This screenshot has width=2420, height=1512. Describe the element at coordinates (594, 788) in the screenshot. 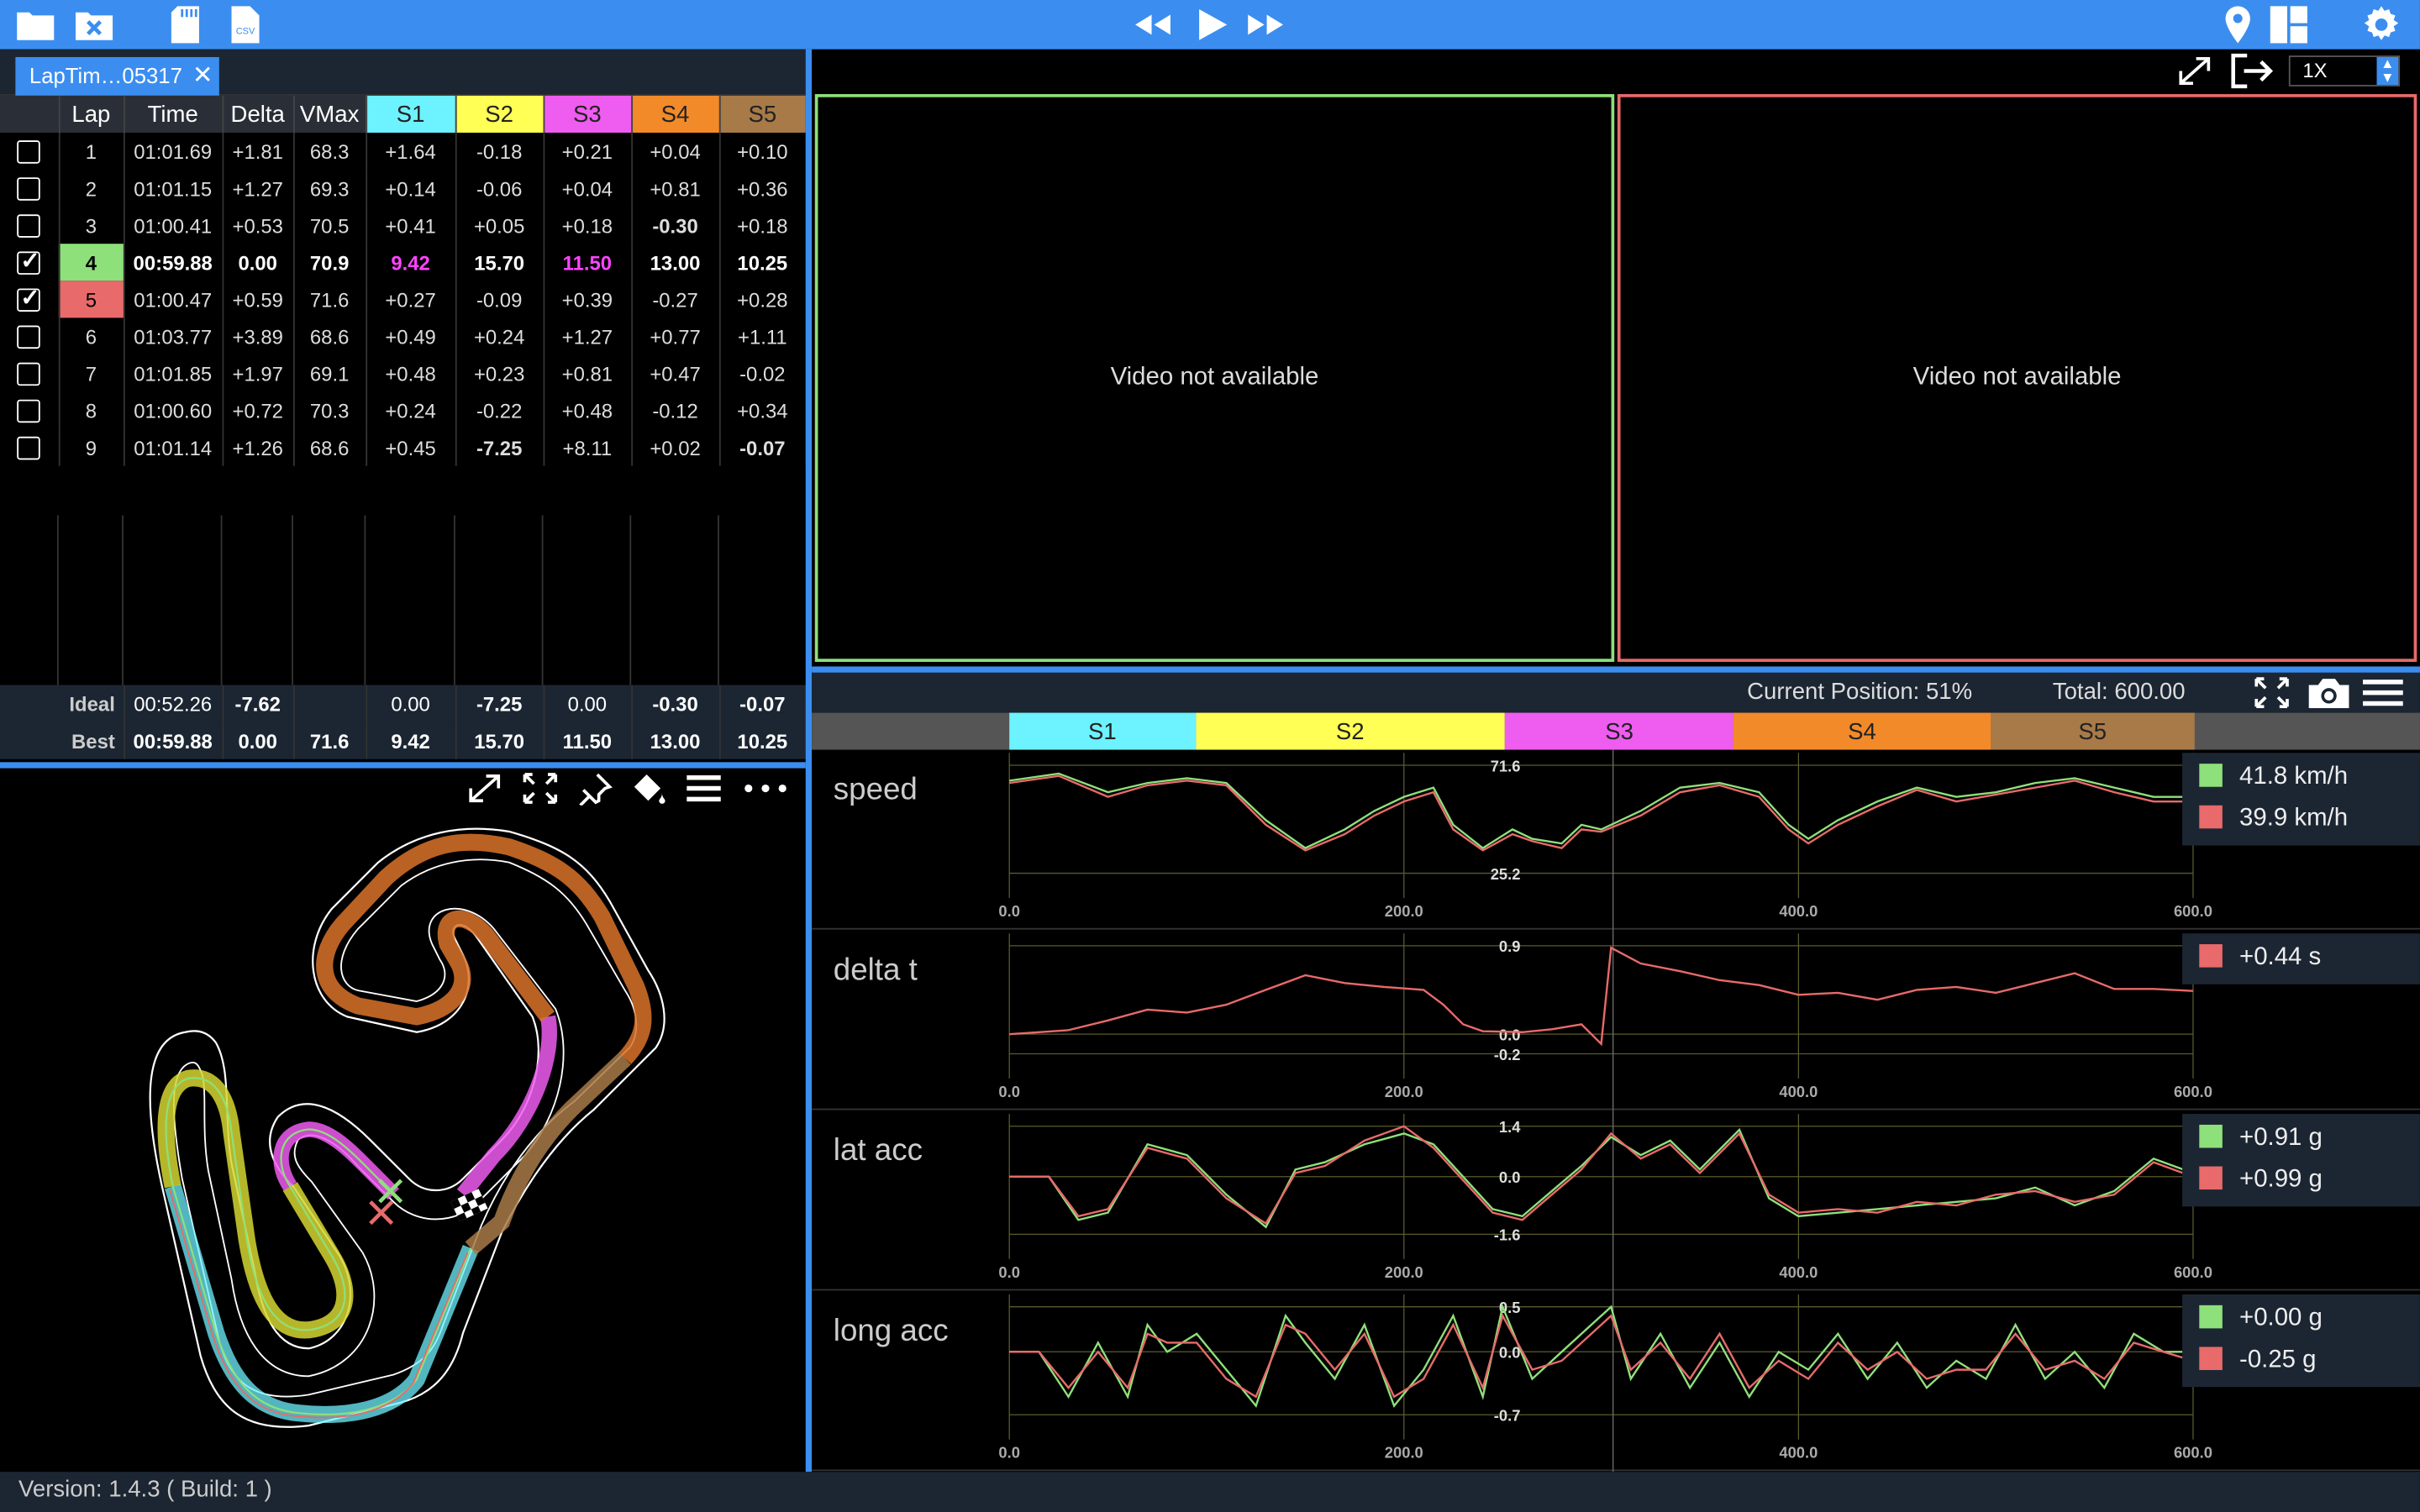

I see `pin-icon` at that location.